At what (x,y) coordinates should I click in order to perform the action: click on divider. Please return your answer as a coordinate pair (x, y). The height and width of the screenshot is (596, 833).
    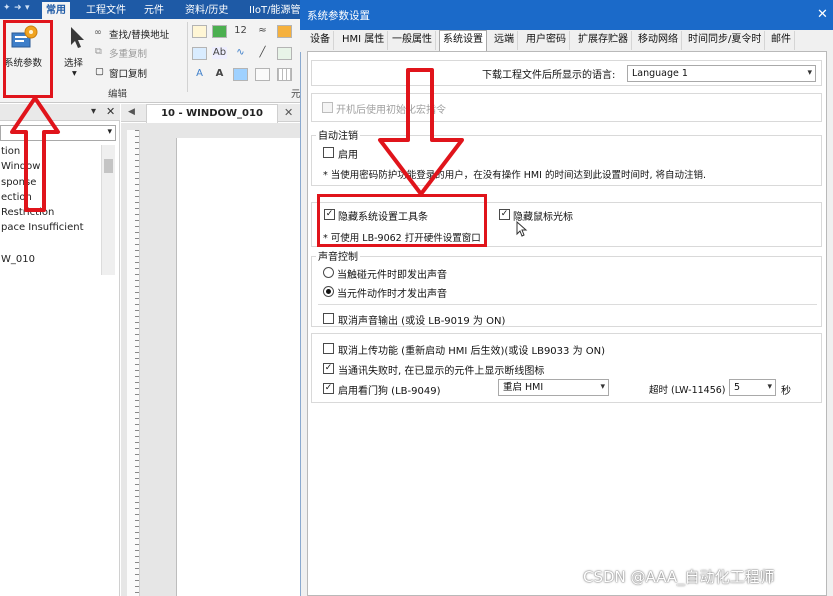
    Looking at the image, I should click on (567, 304).